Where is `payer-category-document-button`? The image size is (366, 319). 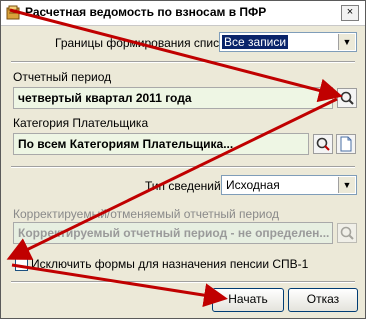 payer-category-document-button is located at coordinates (346, 144).